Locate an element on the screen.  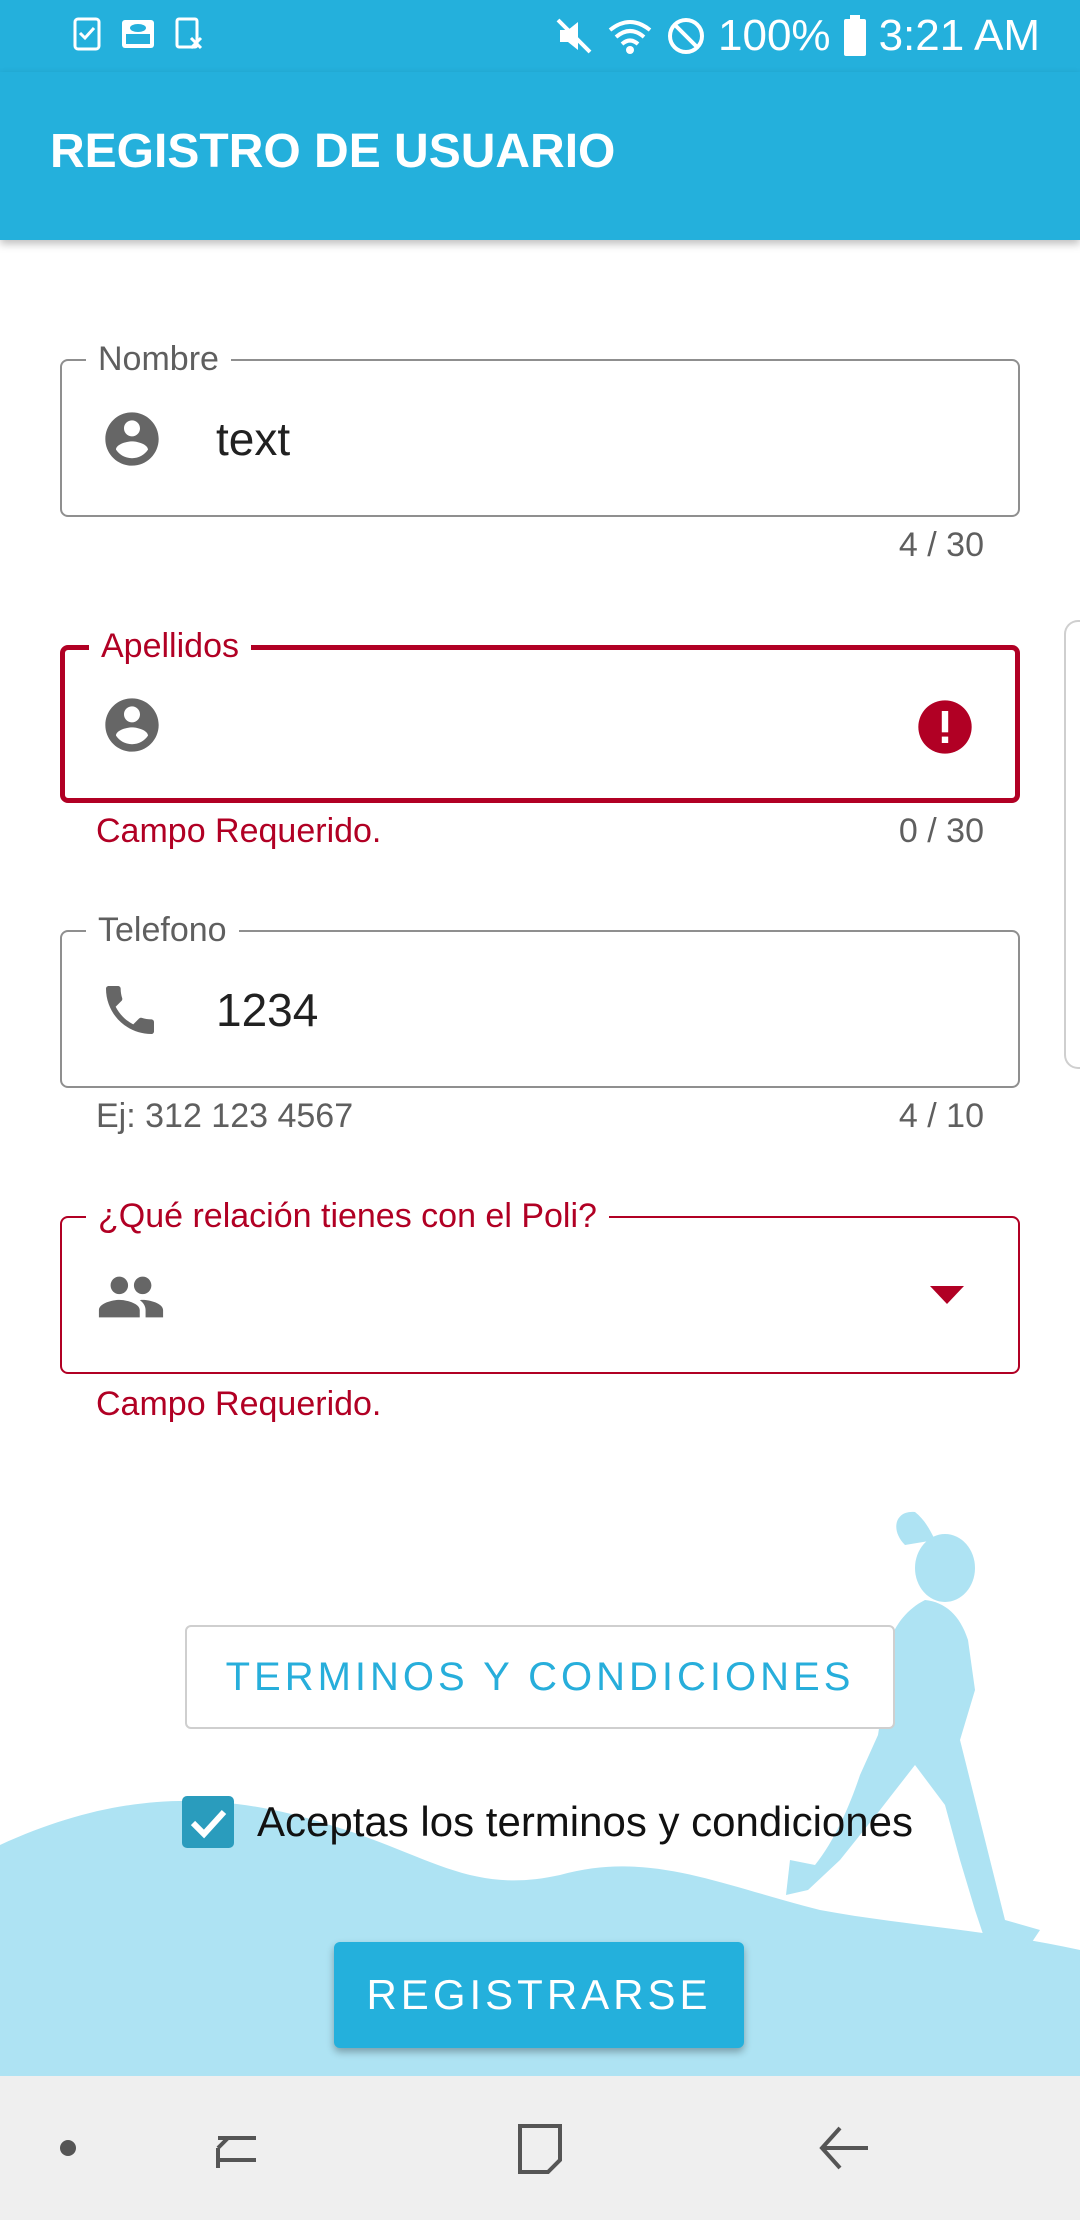
accept-checkbox is located at coordinates (208, 1822).